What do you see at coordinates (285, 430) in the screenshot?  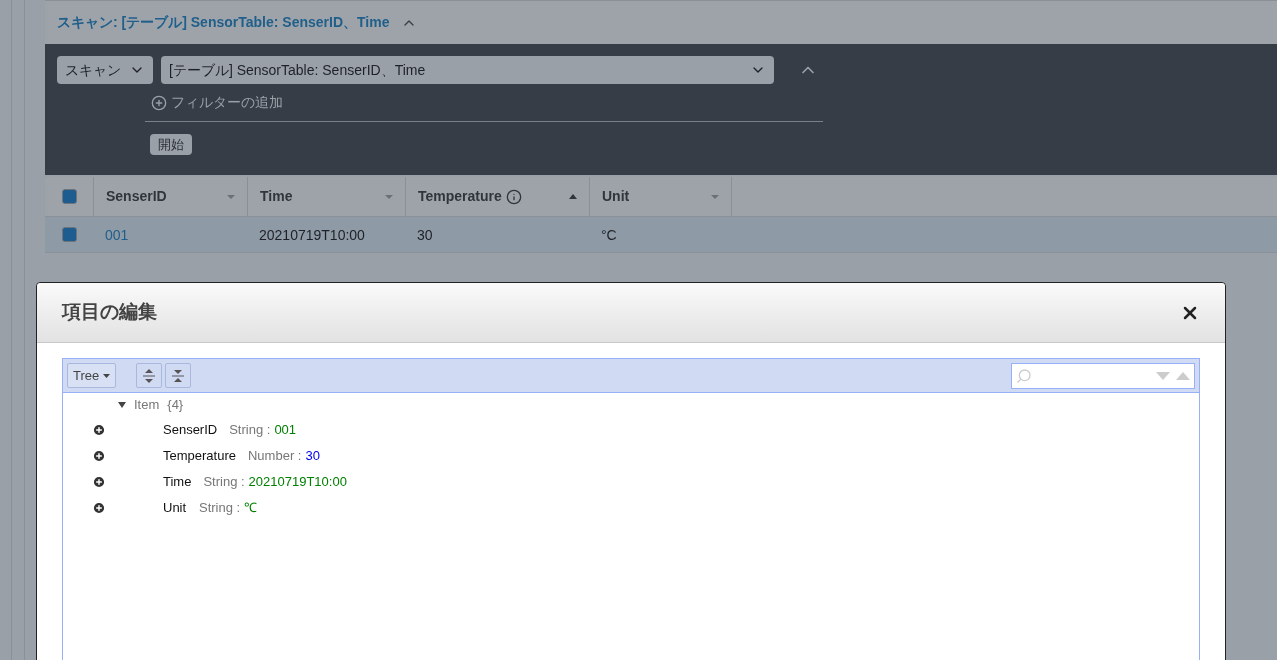 I see `field-value: 001` at bounding box center [285, 430].